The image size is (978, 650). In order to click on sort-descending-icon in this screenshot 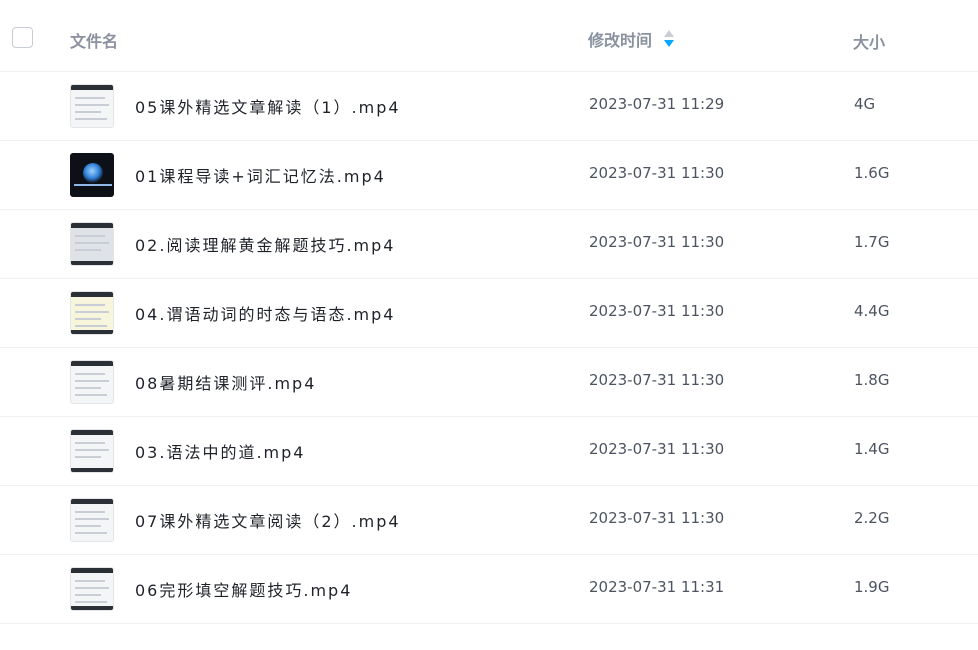, I will do `click(669, 39)`.